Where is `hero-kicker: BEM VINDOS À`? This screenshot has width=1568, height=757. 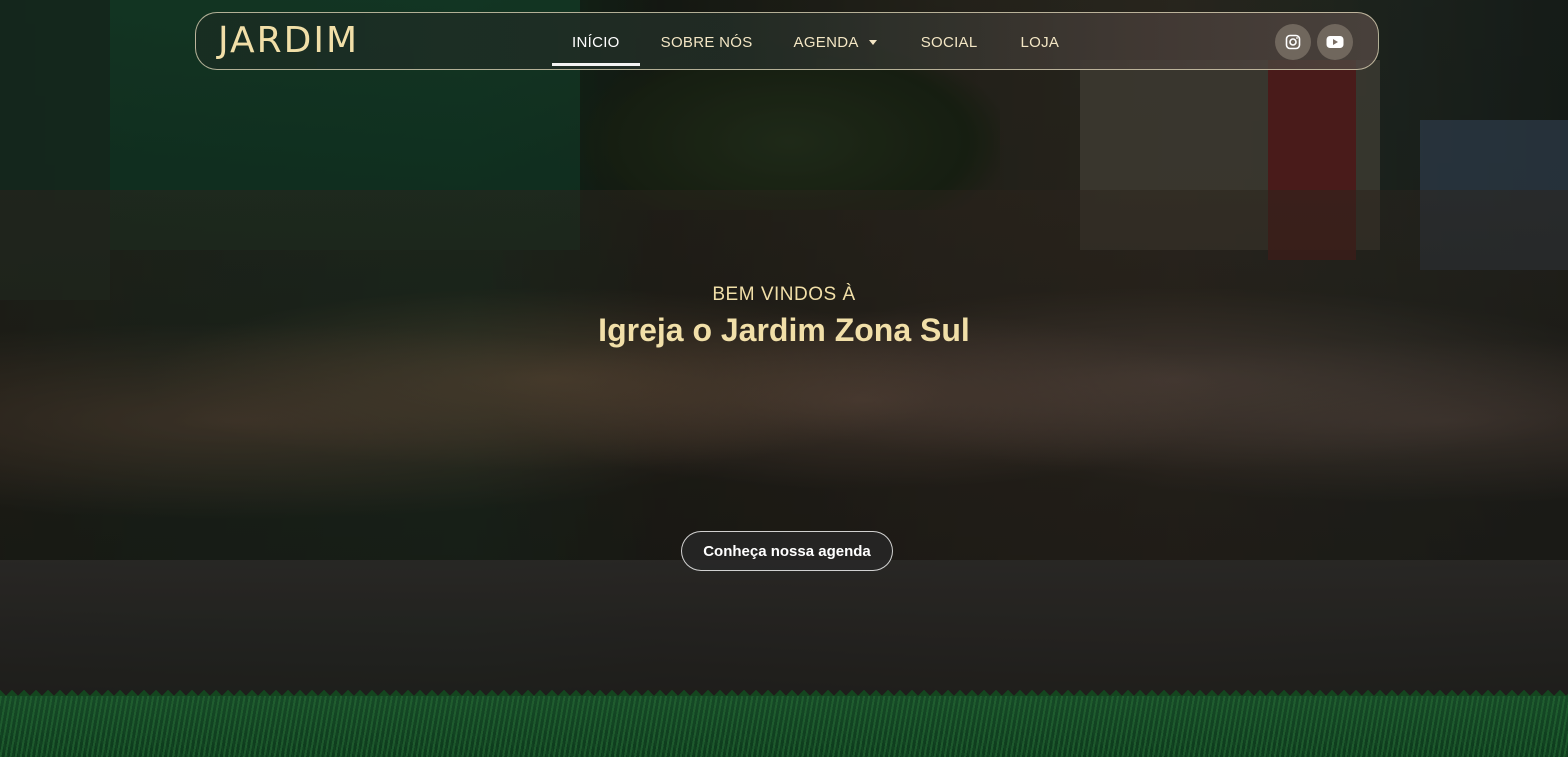
hero-kicker: BEM VINDOS À is located at coordinates (784, 294).